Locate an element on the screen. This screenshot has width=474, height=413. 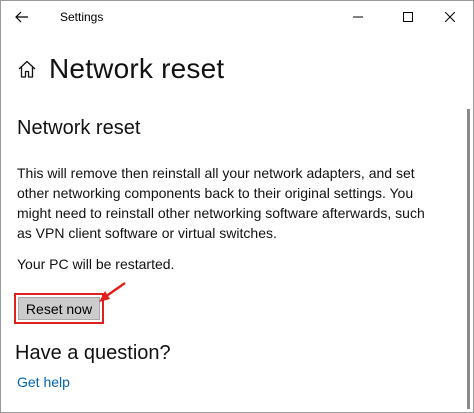
restart-note: Your PC will be restarted. is located at coordinates (96, 264).